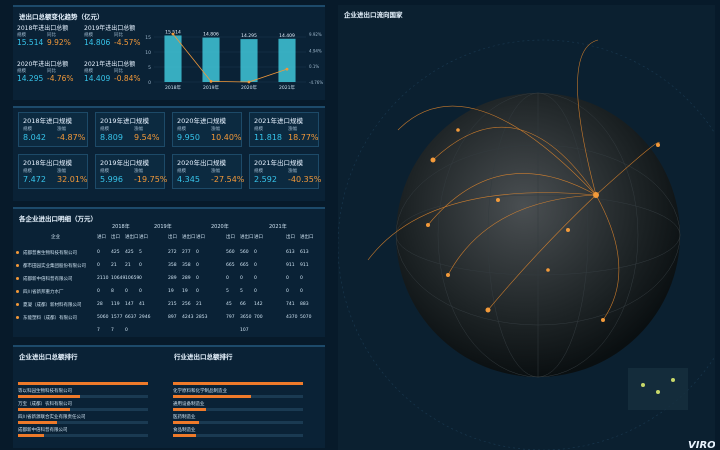 This screenshot has height=450, width=720. Describe the element at coordinates (230, 252) in the screenshot. I see `table-cell: 560` at that location.